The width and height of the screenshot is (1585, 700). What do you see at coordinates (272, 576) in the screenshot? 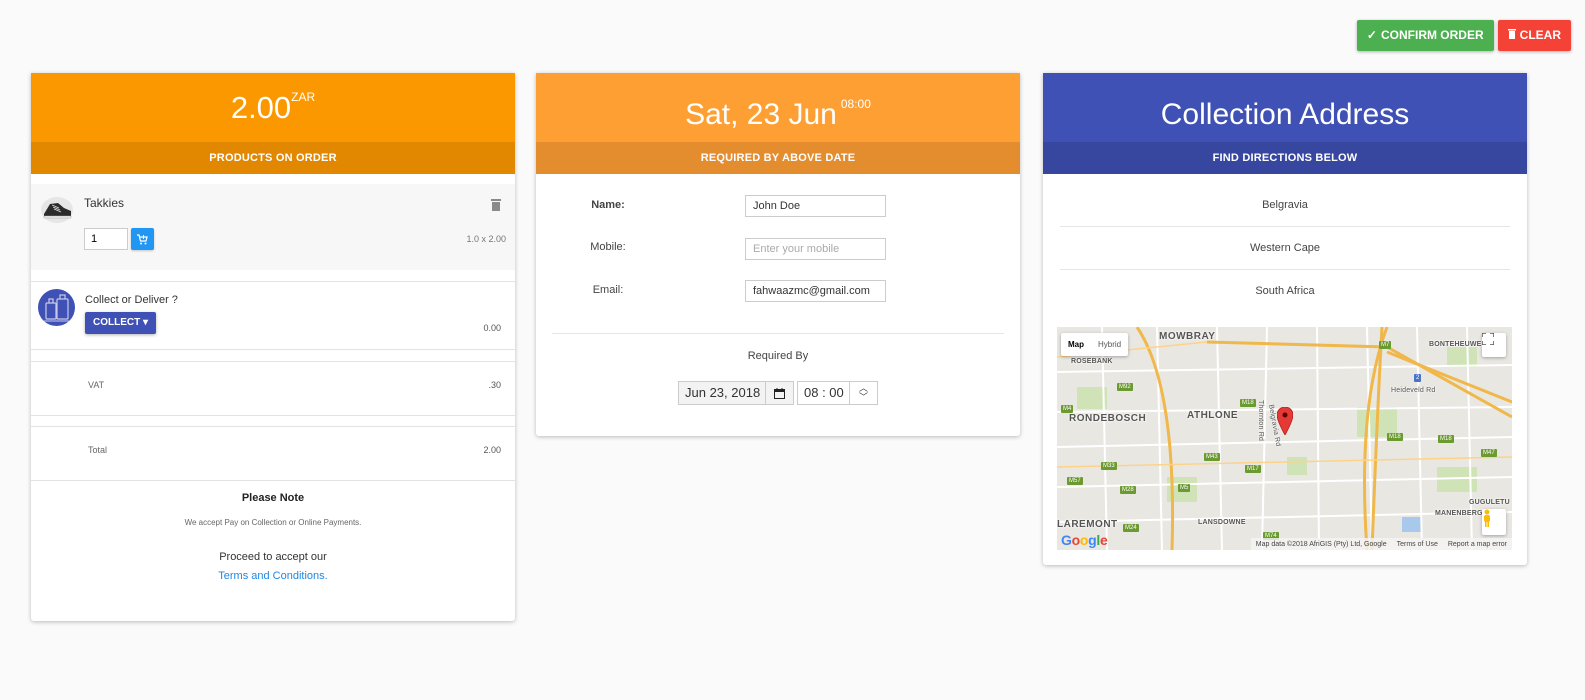
I see `terms-link: Terms and Conditions.` at bounding box center [272, 576].